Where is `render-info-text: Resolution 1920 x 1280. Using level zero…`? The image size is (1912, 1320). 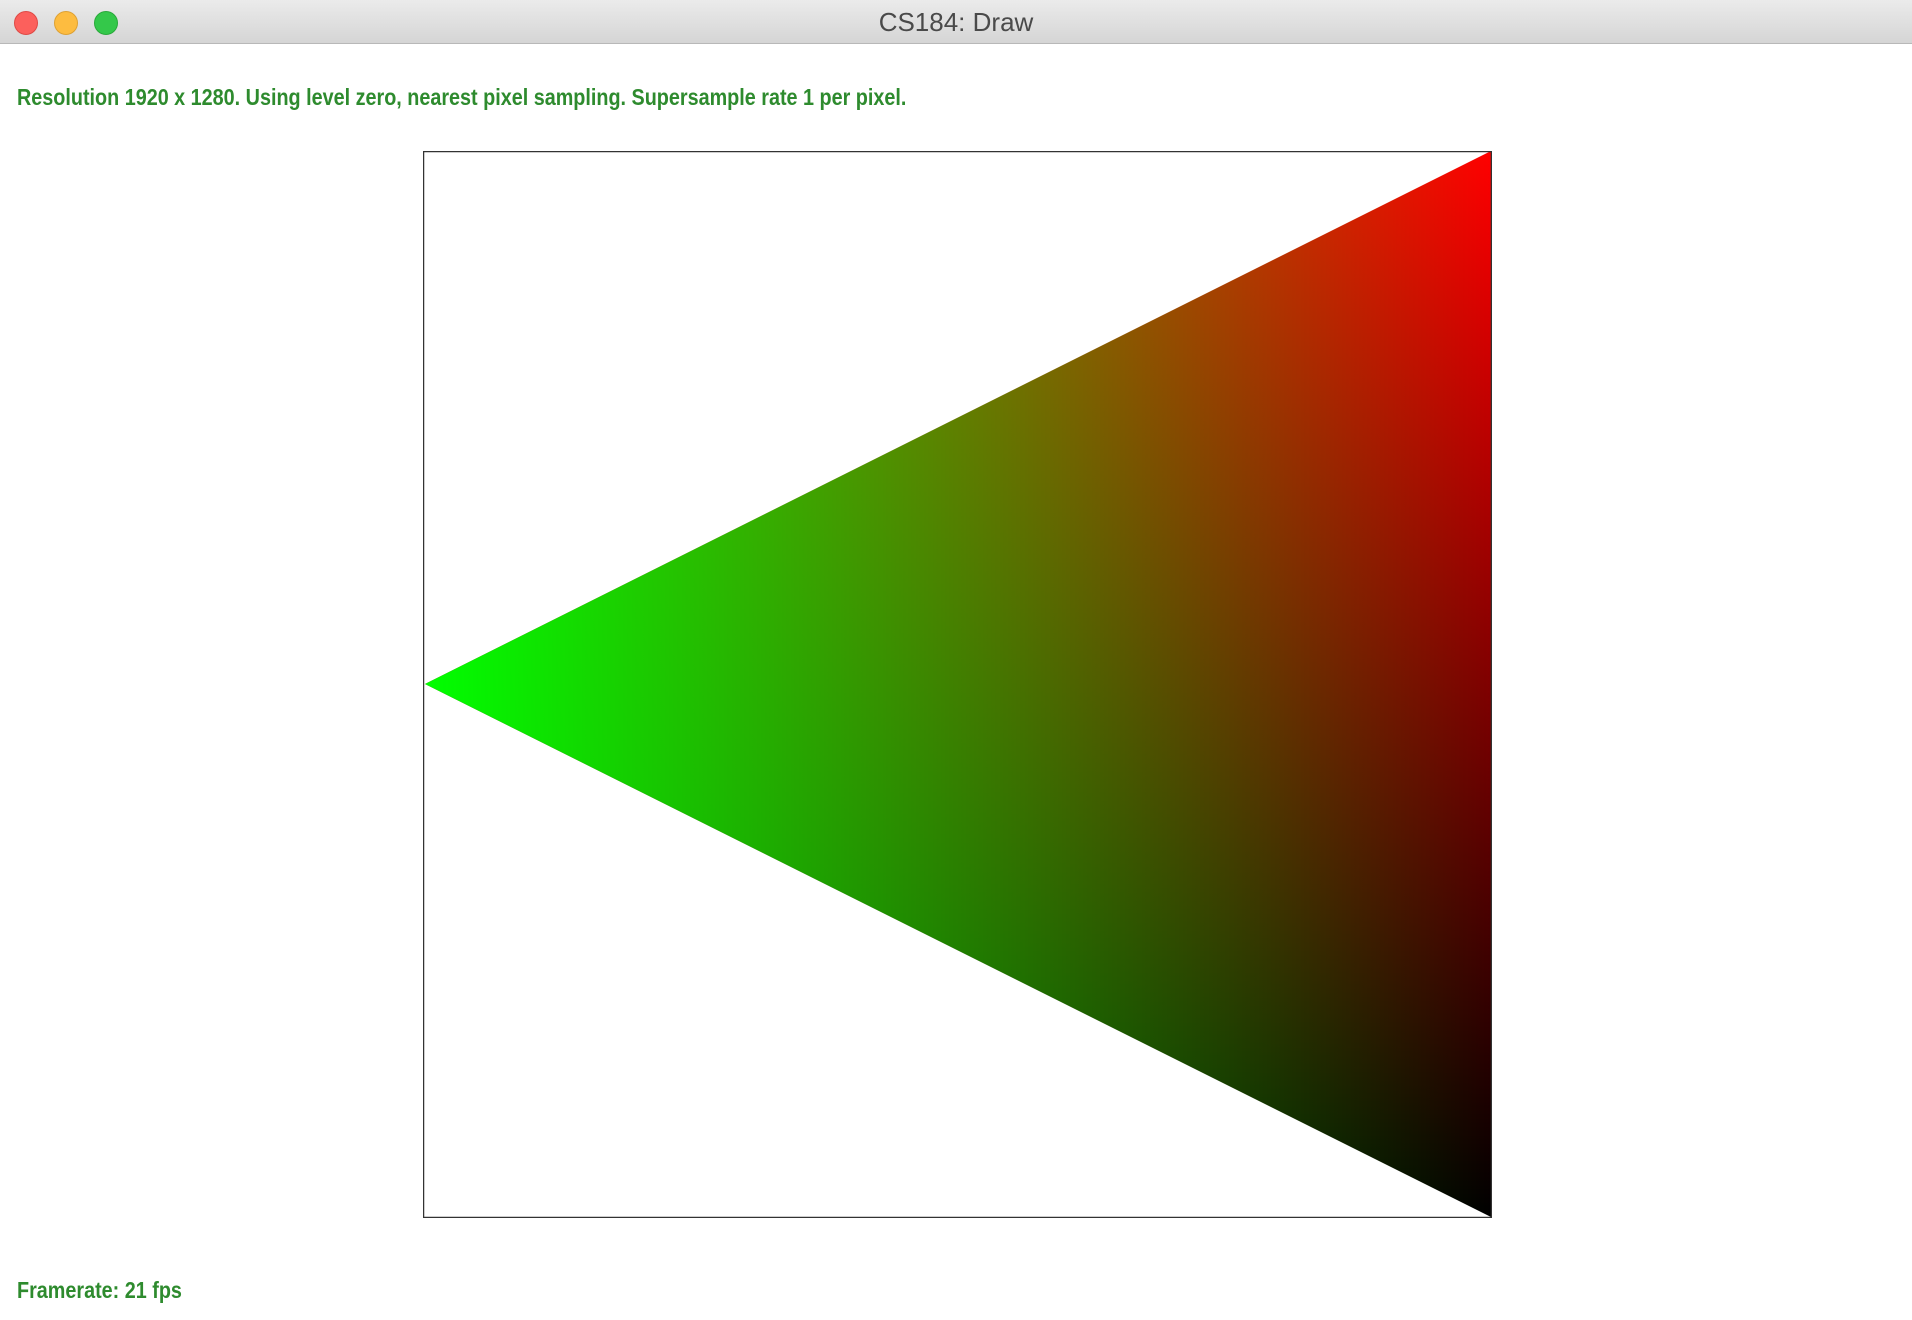
render-info-text: Resolution 1920 x 1280. Using level zero… is located at coordinates (462, 97).